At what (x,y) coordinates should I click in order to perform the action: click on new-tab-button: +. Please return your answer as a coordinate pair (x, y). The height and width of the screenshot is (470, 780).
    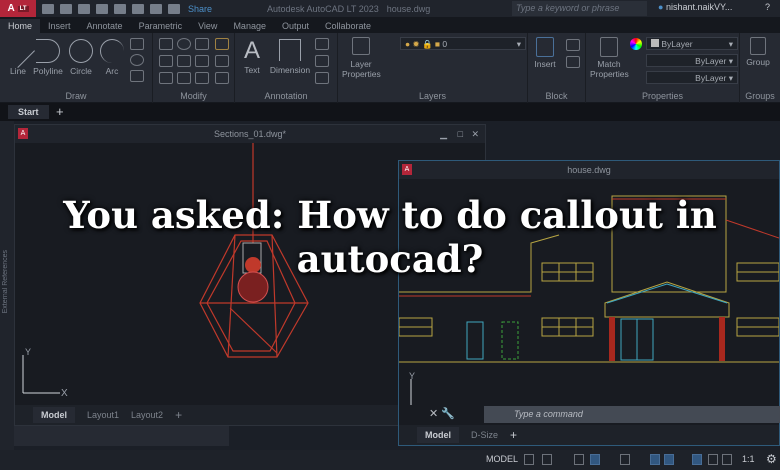
    Looking at the image, I should click on (60, 111).